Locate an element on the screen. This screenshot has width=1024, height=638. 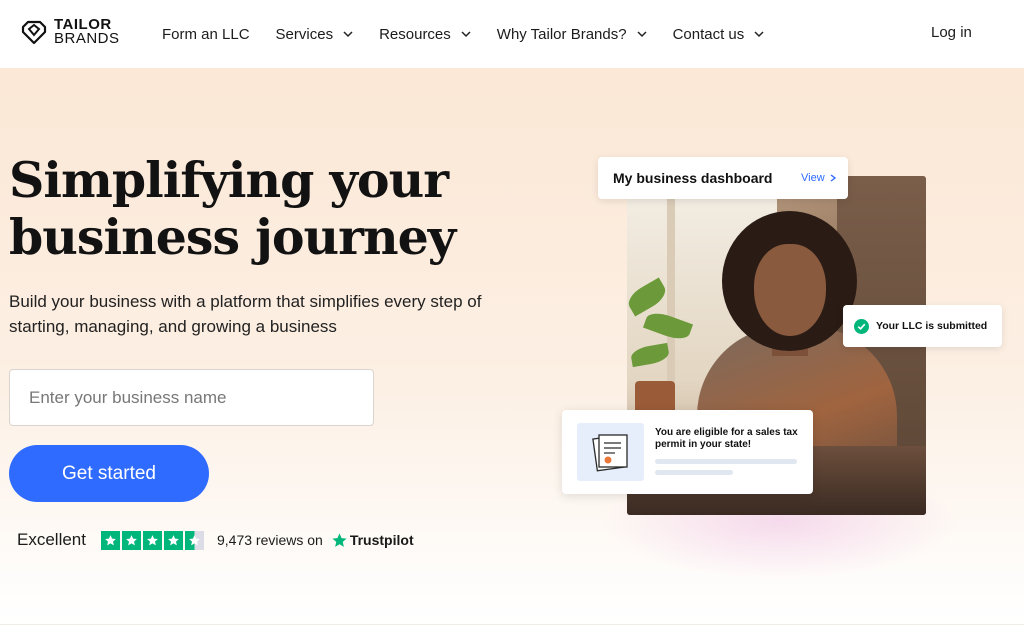
brand-logo: TAILOR BRANDS is located at coordinates (70, 32).